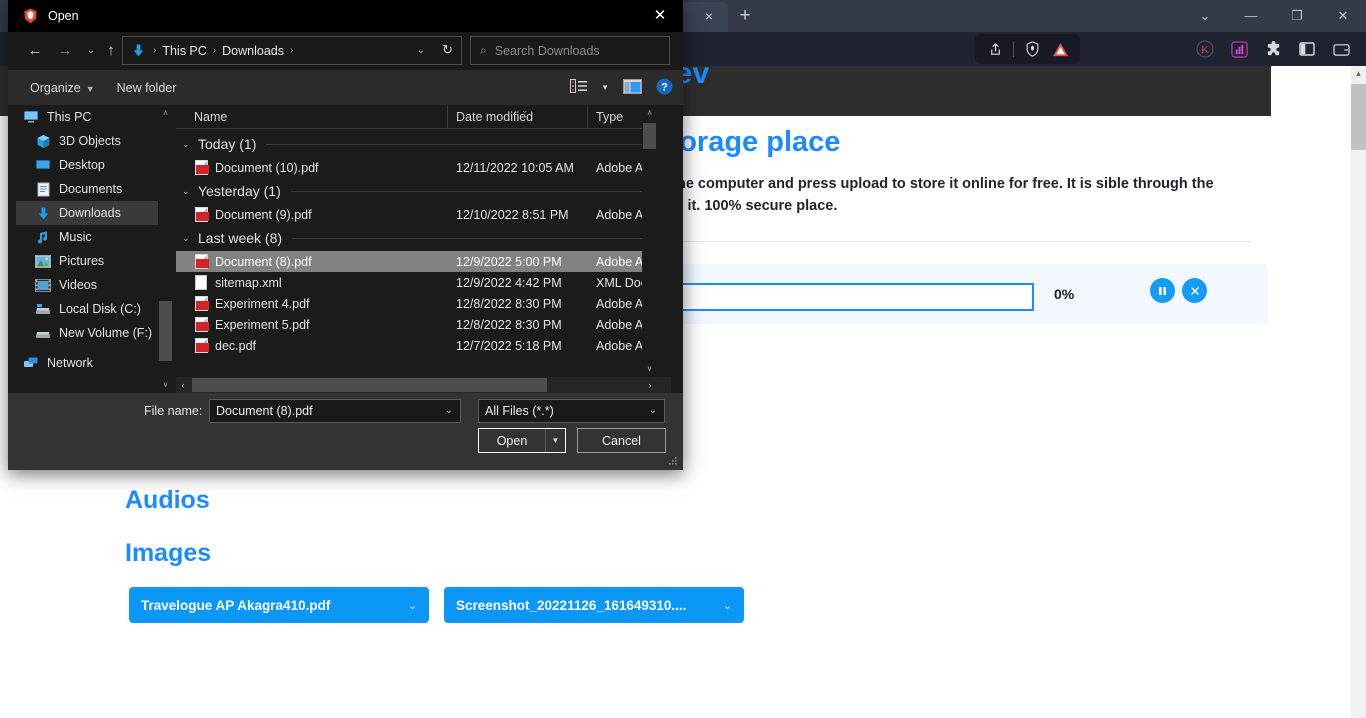  I want to click on nav-item-3d-objects: 3D Objects, so click(91, 141).